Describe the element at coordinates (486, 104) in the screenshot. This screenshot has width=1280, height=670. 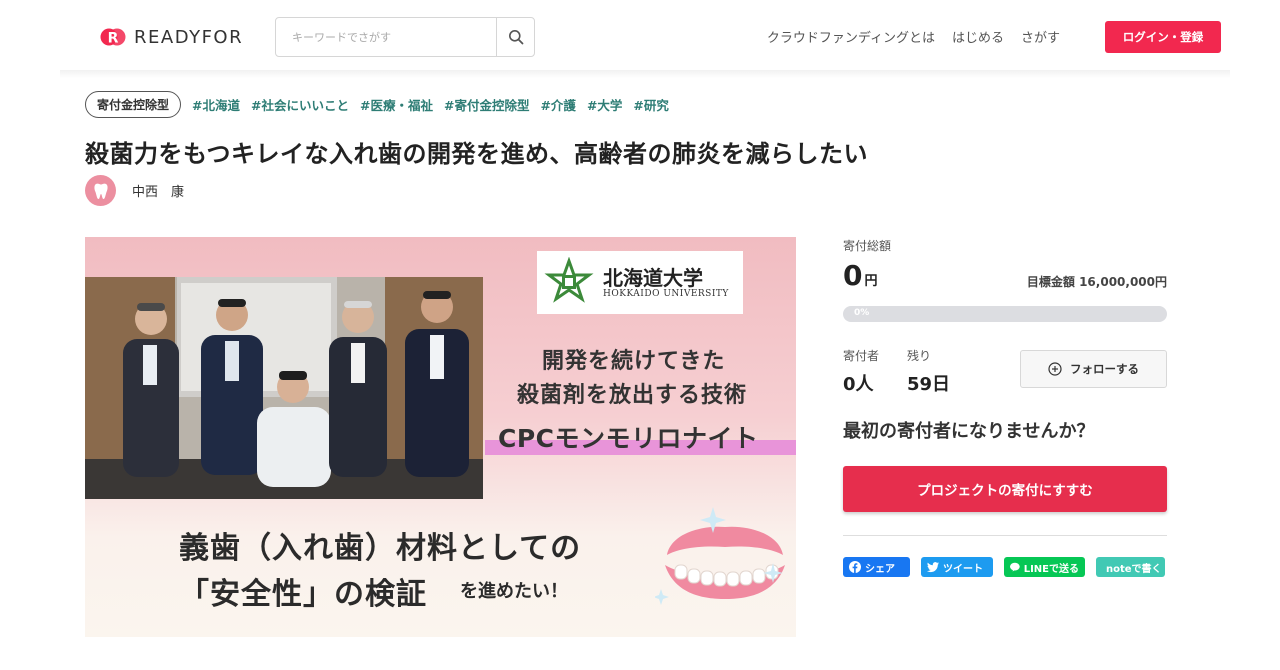
I see `hashtag-link: #寄付金控除型` at that location.